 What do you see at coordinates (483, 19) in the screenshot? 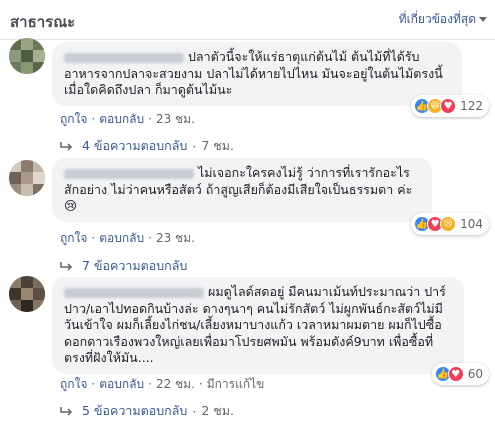
I see `chevron-down-icon` at bounding box center [483, 19].